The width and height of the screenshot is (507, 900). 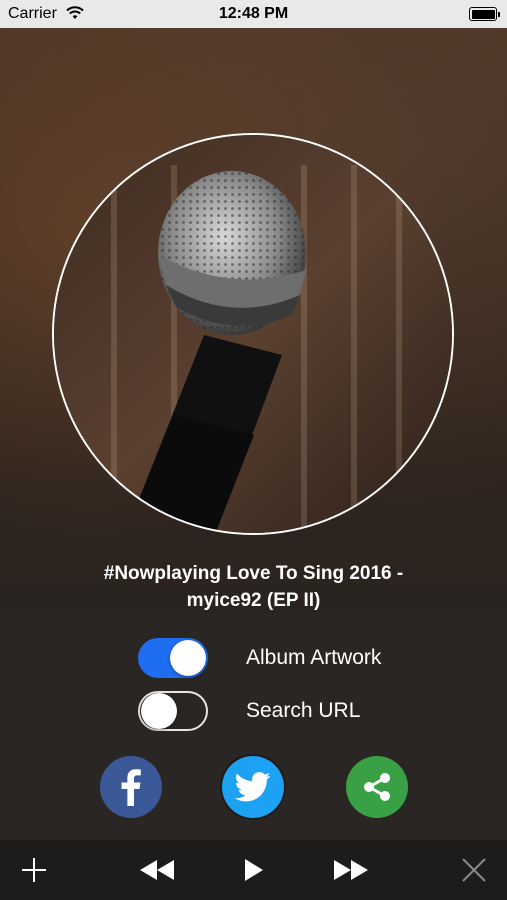 What do you see at coordinates (314, 657) in the screenshot?
I see `album-artwork-label: Album Artwork` at bounding box center [314, 657].